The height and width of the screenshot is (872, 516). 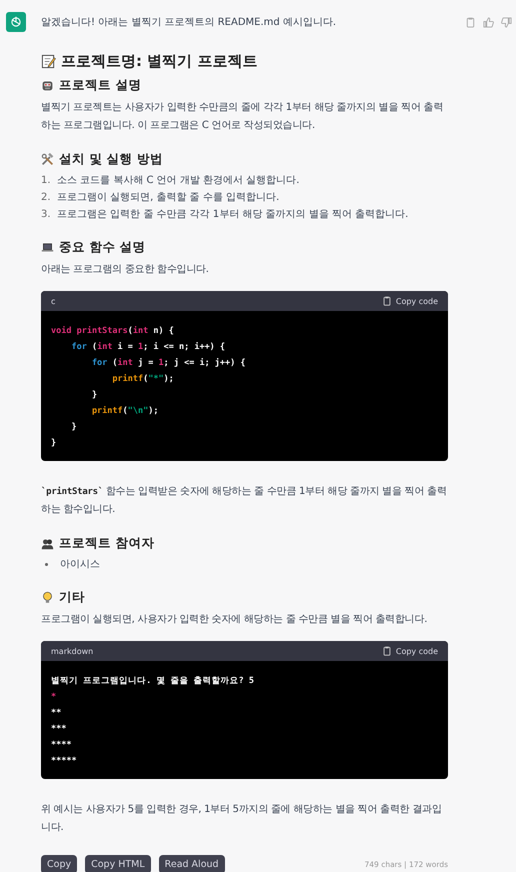 I want to click on code-line: for (int j = 1; j <= i; j++) {, so click(x=168, y=363).